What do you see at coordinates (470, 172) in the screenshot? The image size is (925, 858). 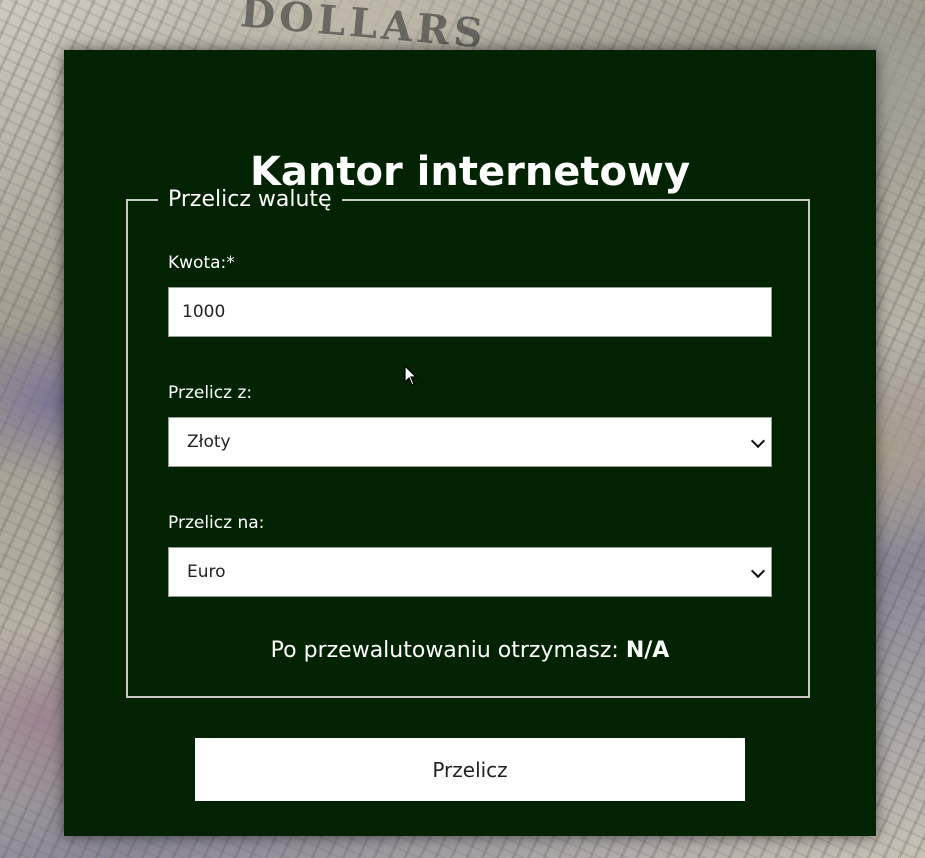 I see `page-title: Kantor internetowy` at bounding box center [470, 172].